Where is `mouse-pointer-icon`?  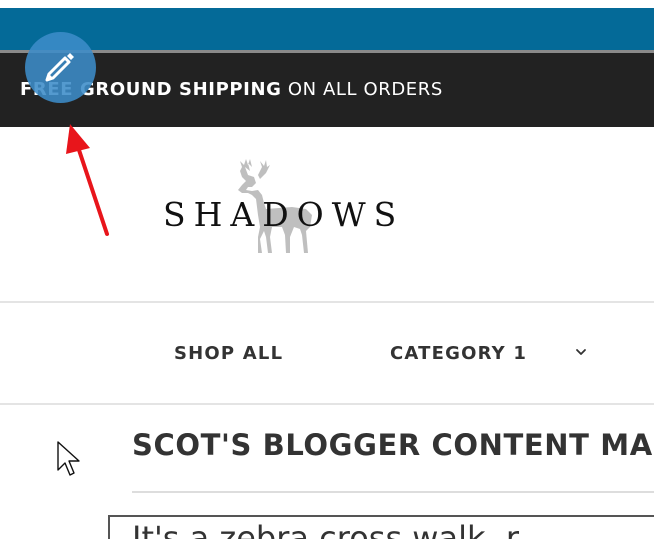
mouse-pointer-icon is located at coordinates (68, 458).